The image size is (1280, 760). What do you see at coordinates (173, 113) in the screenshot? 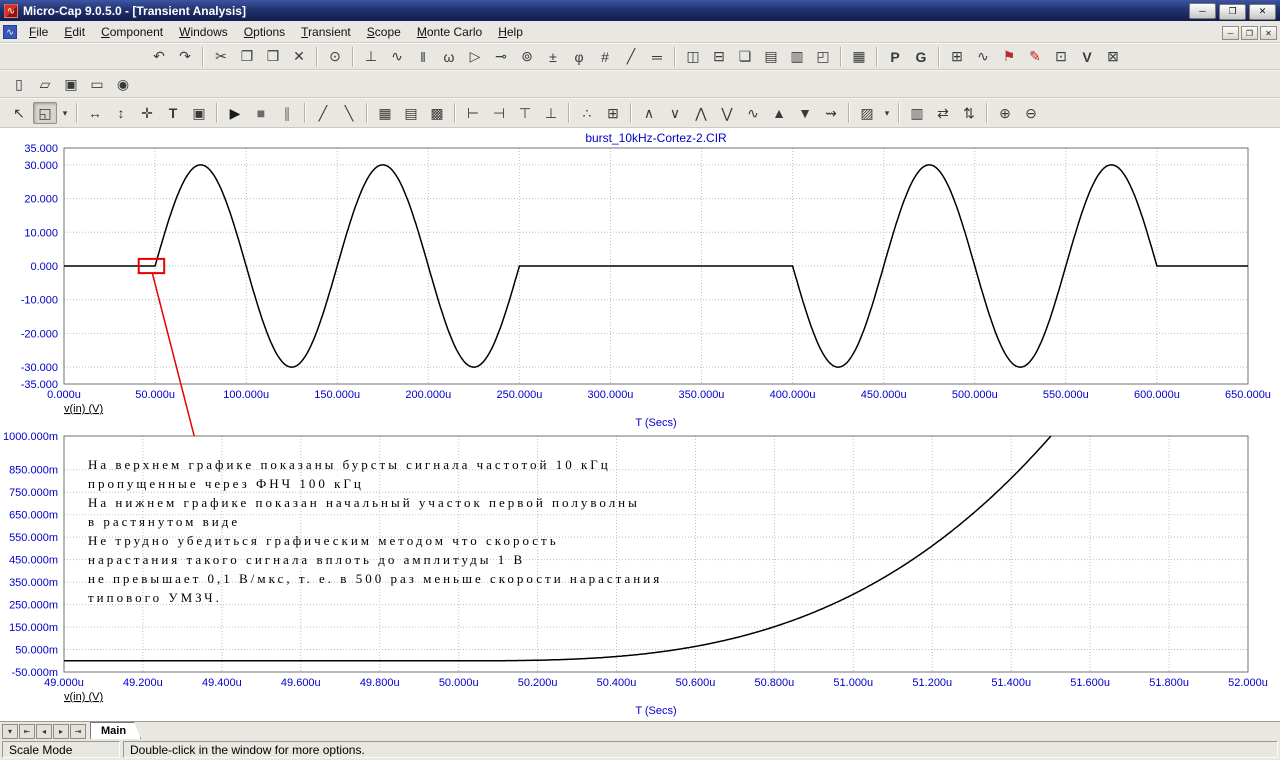
I see `text-mode-button: T` at bounding box center [173, 113].